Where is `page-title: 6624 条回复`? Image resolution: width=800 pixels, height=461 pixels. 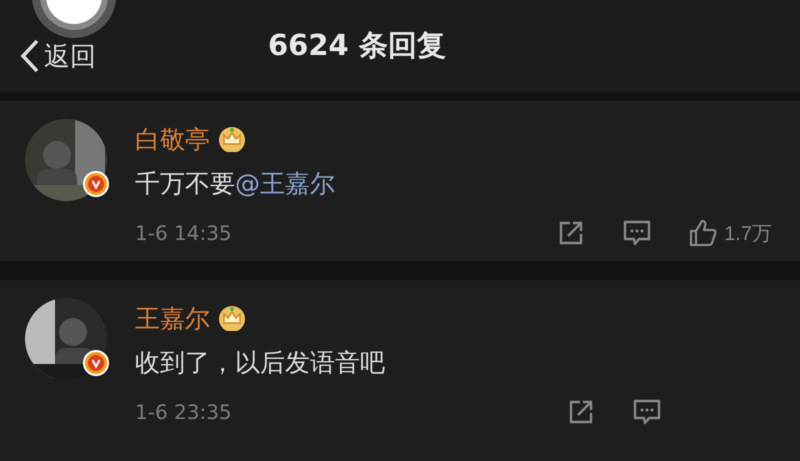 page-title: 6624 条回复 is located at coordinates (357, 45).